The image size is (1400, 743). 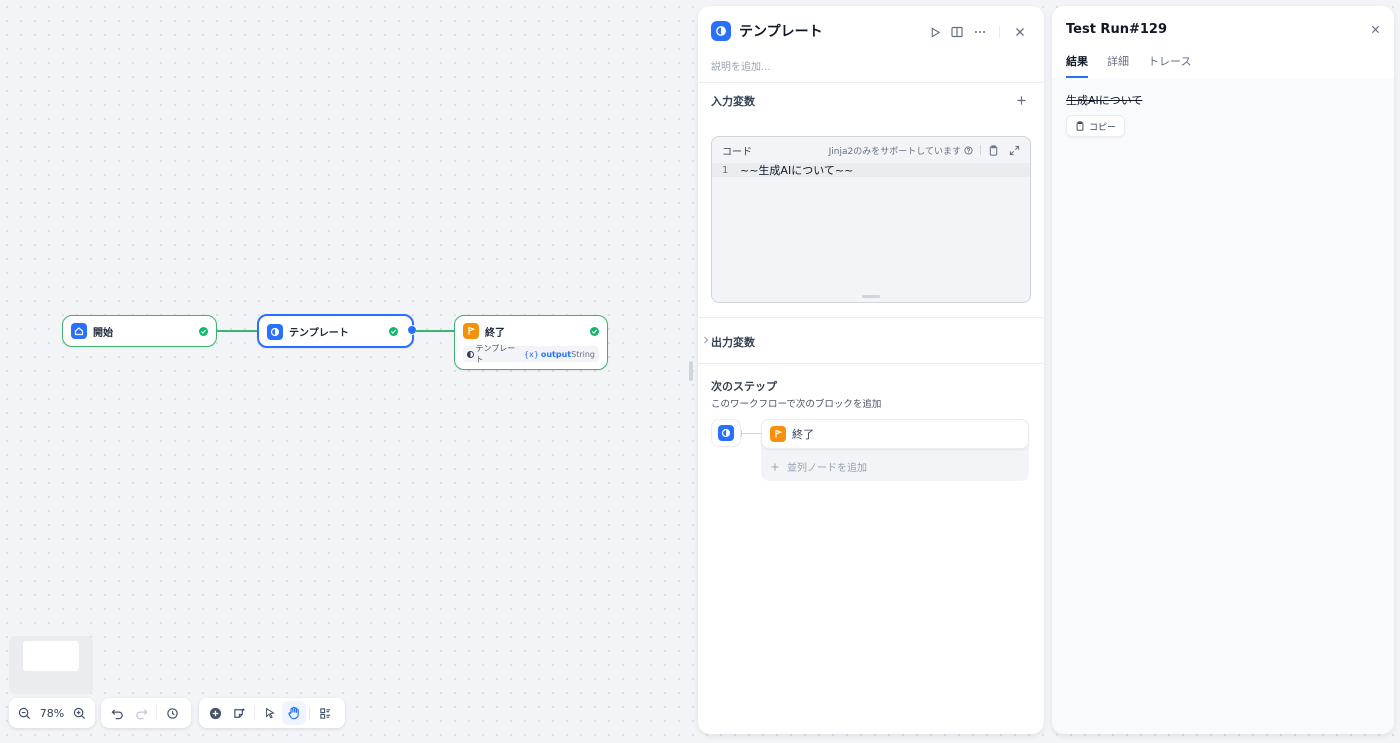 I want to click on run-title: Test Run#129, so click(x=1116, y=29).